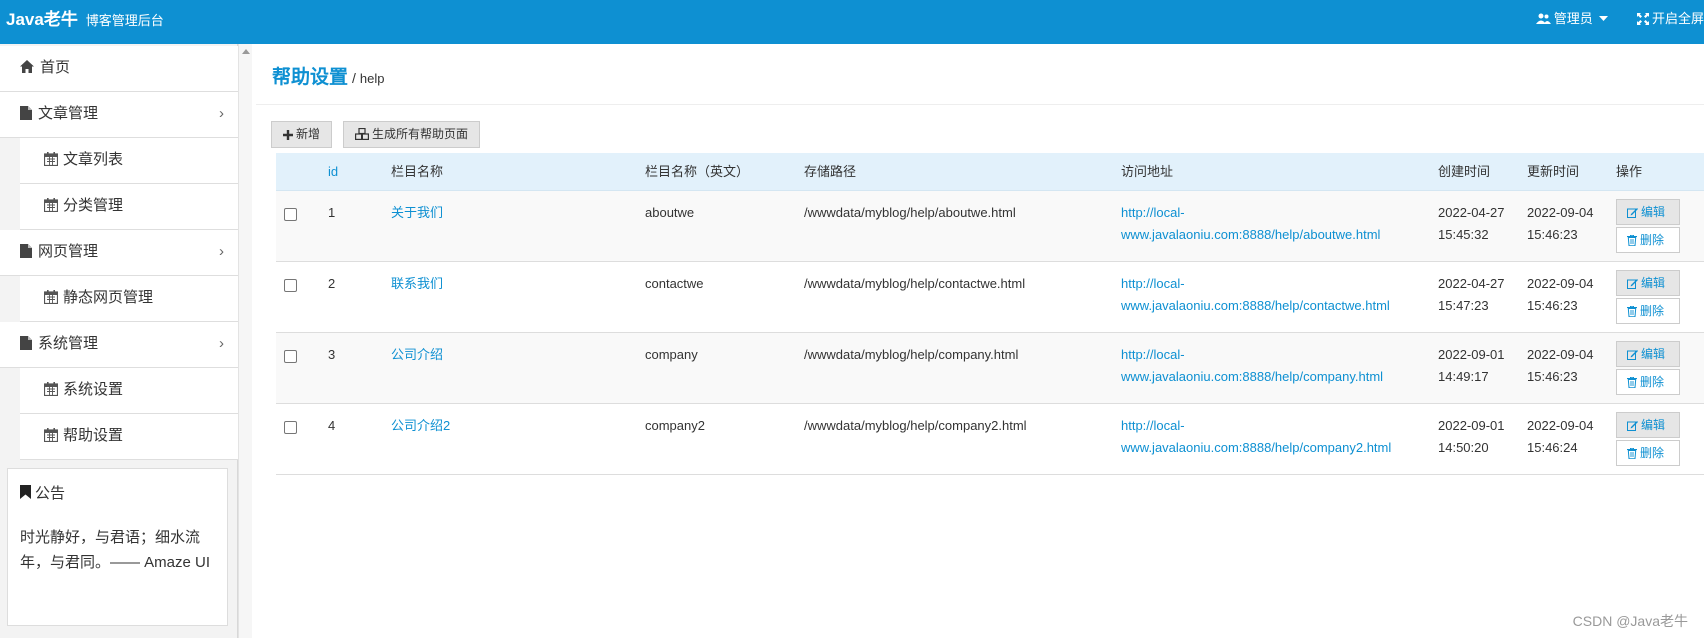 This screenshot has height=638, width=1704. What do you see at coordinates (1471, 295) in the screenshot?
I see `cell-created: 2022-04-27 15:47:23` at bounding box center [1471, 295].